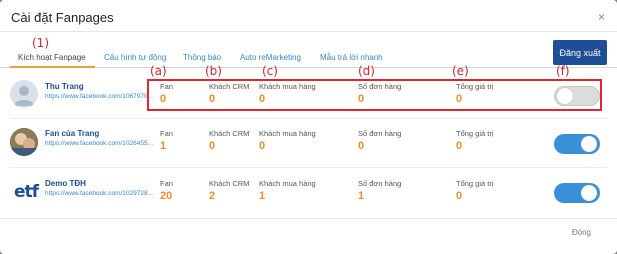 The width and height of the screenshot is (617, 254). I want to click on buyers-value: 1, so click(262, 196).